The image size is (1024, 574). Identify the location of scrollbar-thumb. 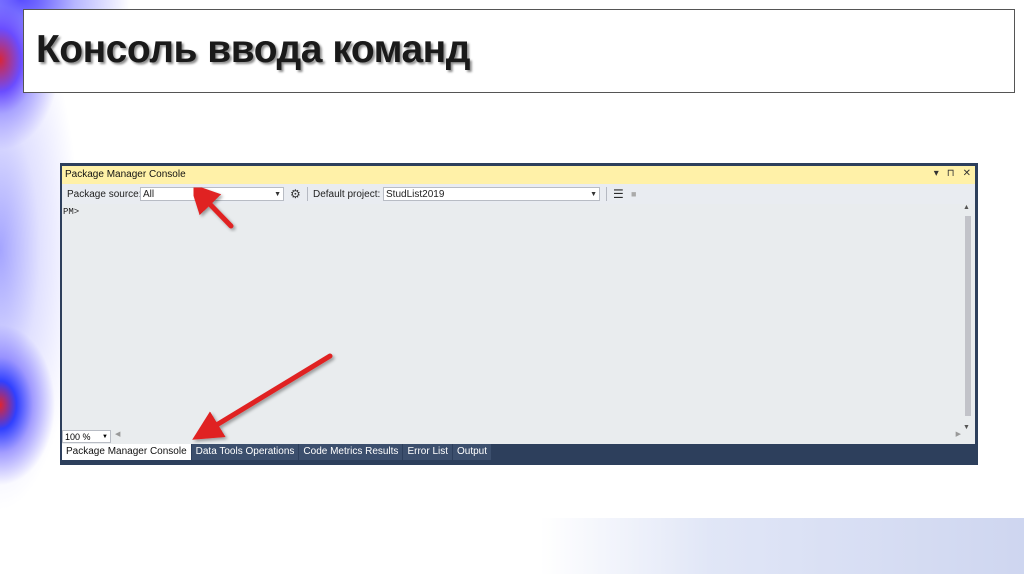
(968, 316).